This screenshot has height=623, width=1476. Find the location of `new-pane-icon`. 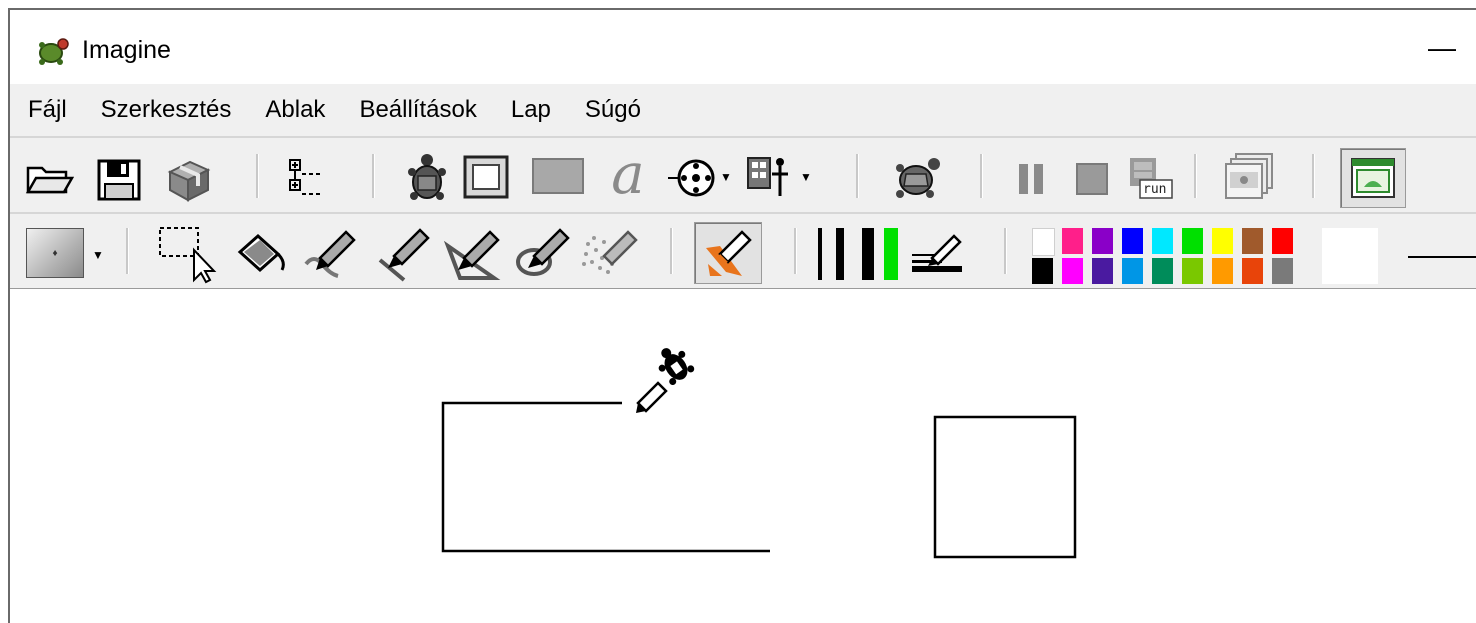

new-pane-icon is located at coordinates (486, 177).